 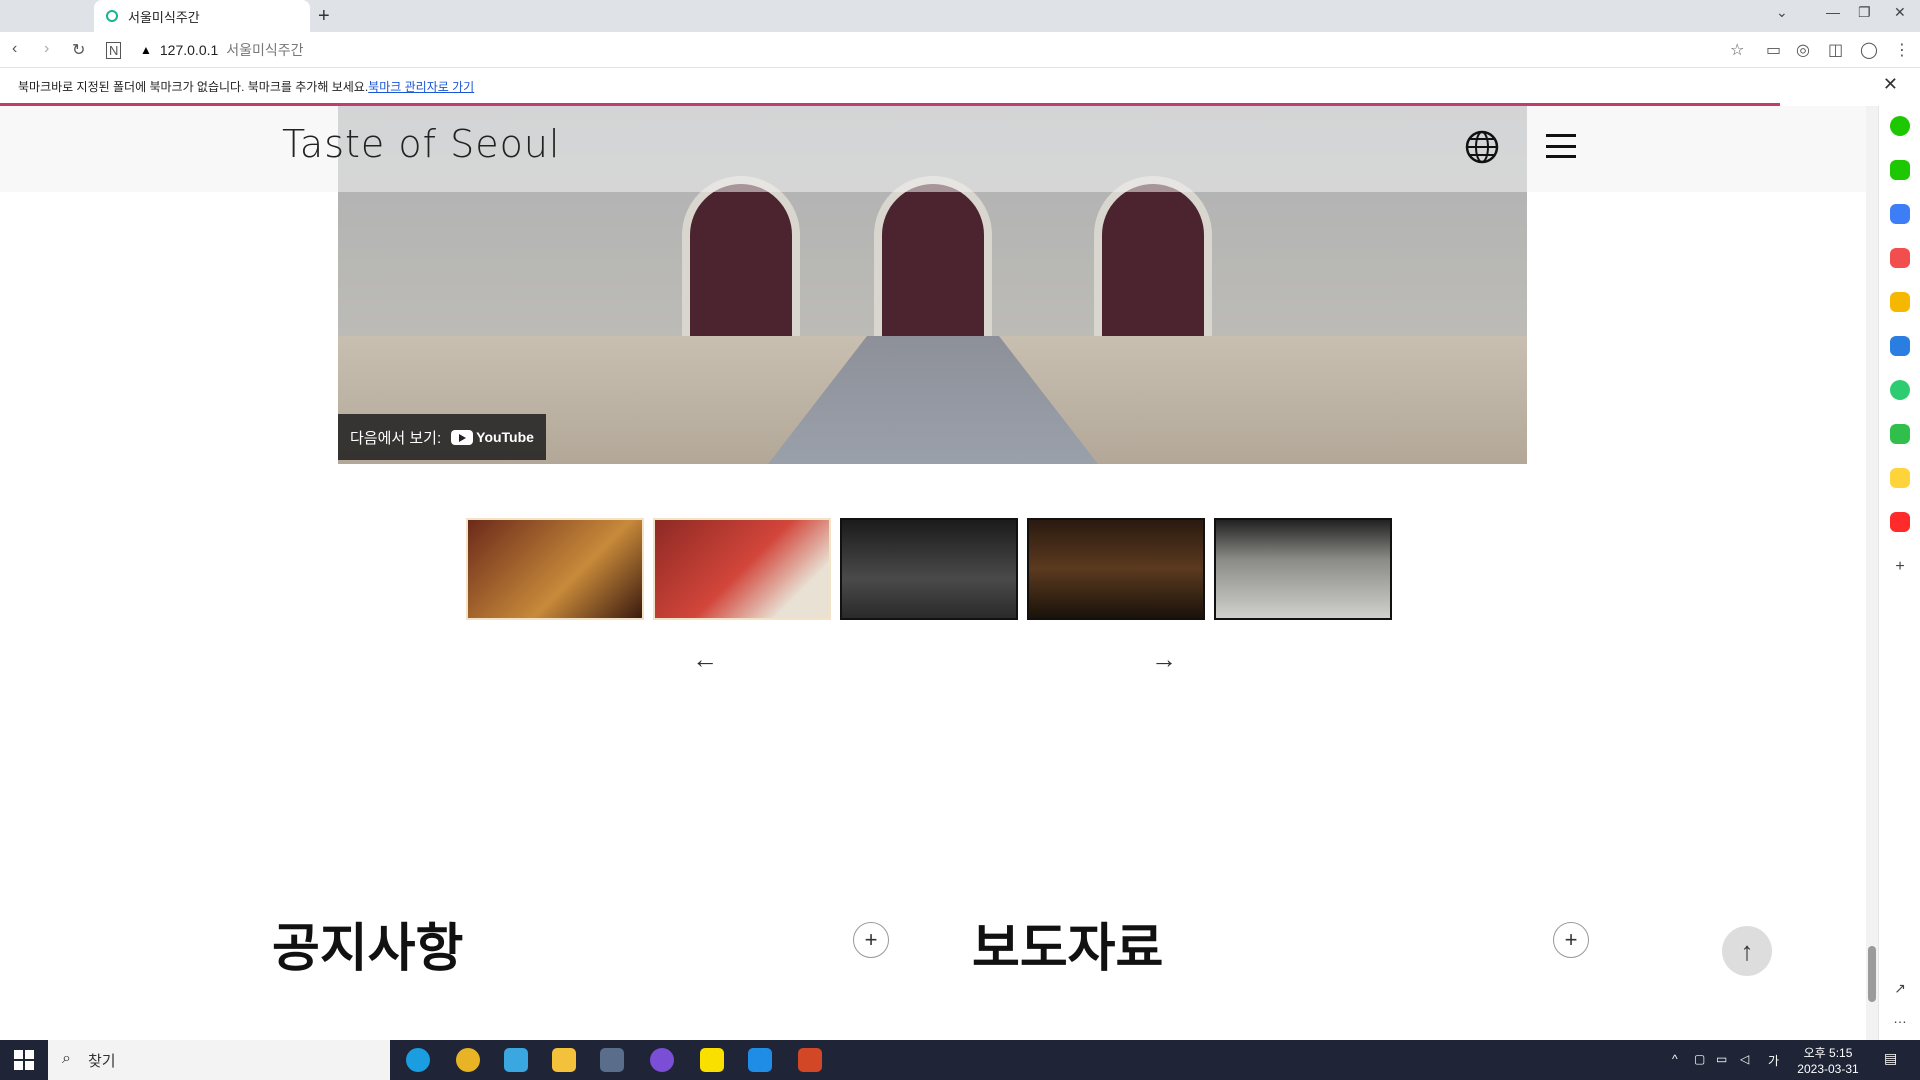 I want to click on whale-icon, so click(x=516, y=1060).